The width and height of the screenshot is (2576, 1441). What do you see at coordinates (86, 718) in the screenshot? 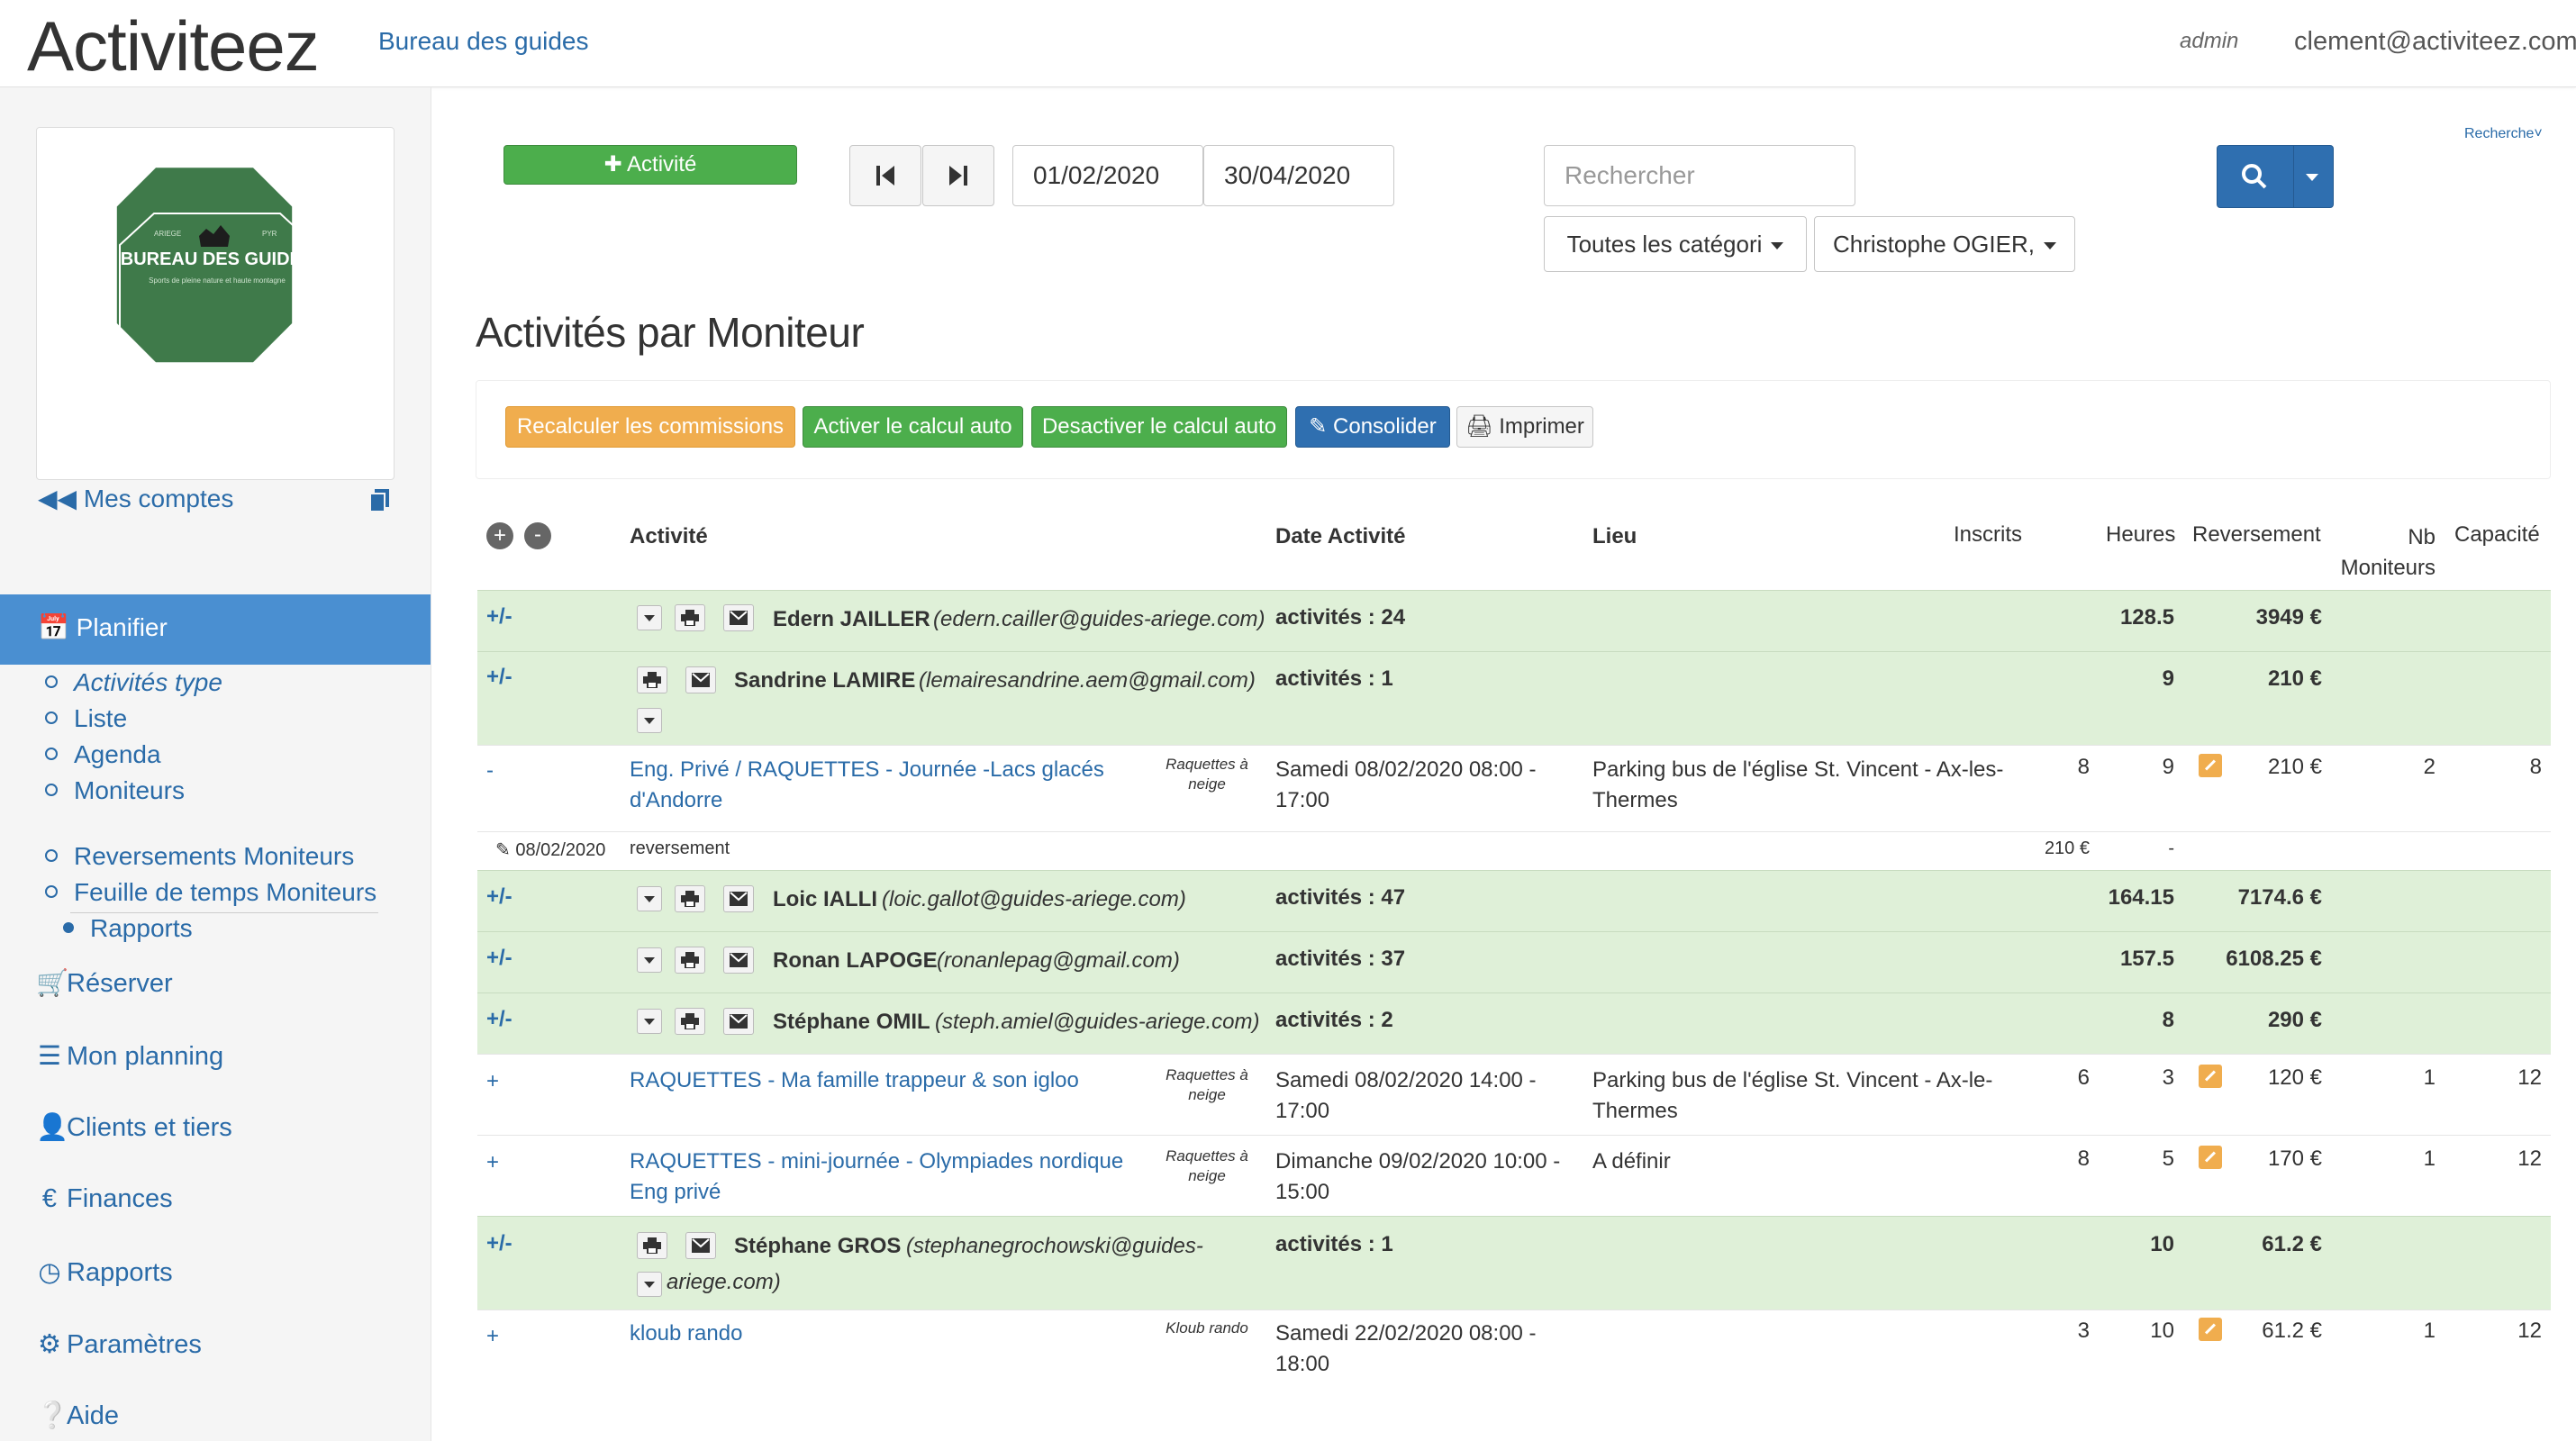
I see `sidebar-item-liste: Liste` at bounding box center [86, 718].